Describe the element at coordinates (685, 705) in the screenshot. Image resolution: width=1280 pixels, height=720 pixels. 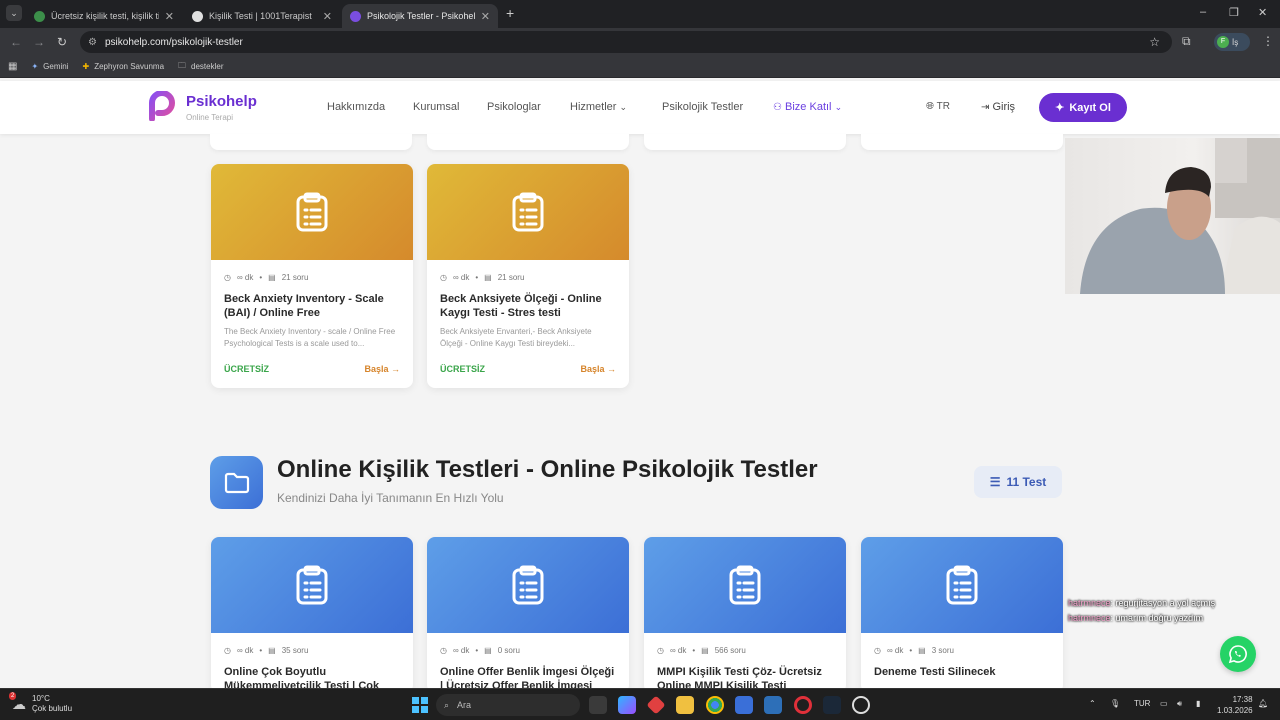
I see `file-explorer-icon` at that location.